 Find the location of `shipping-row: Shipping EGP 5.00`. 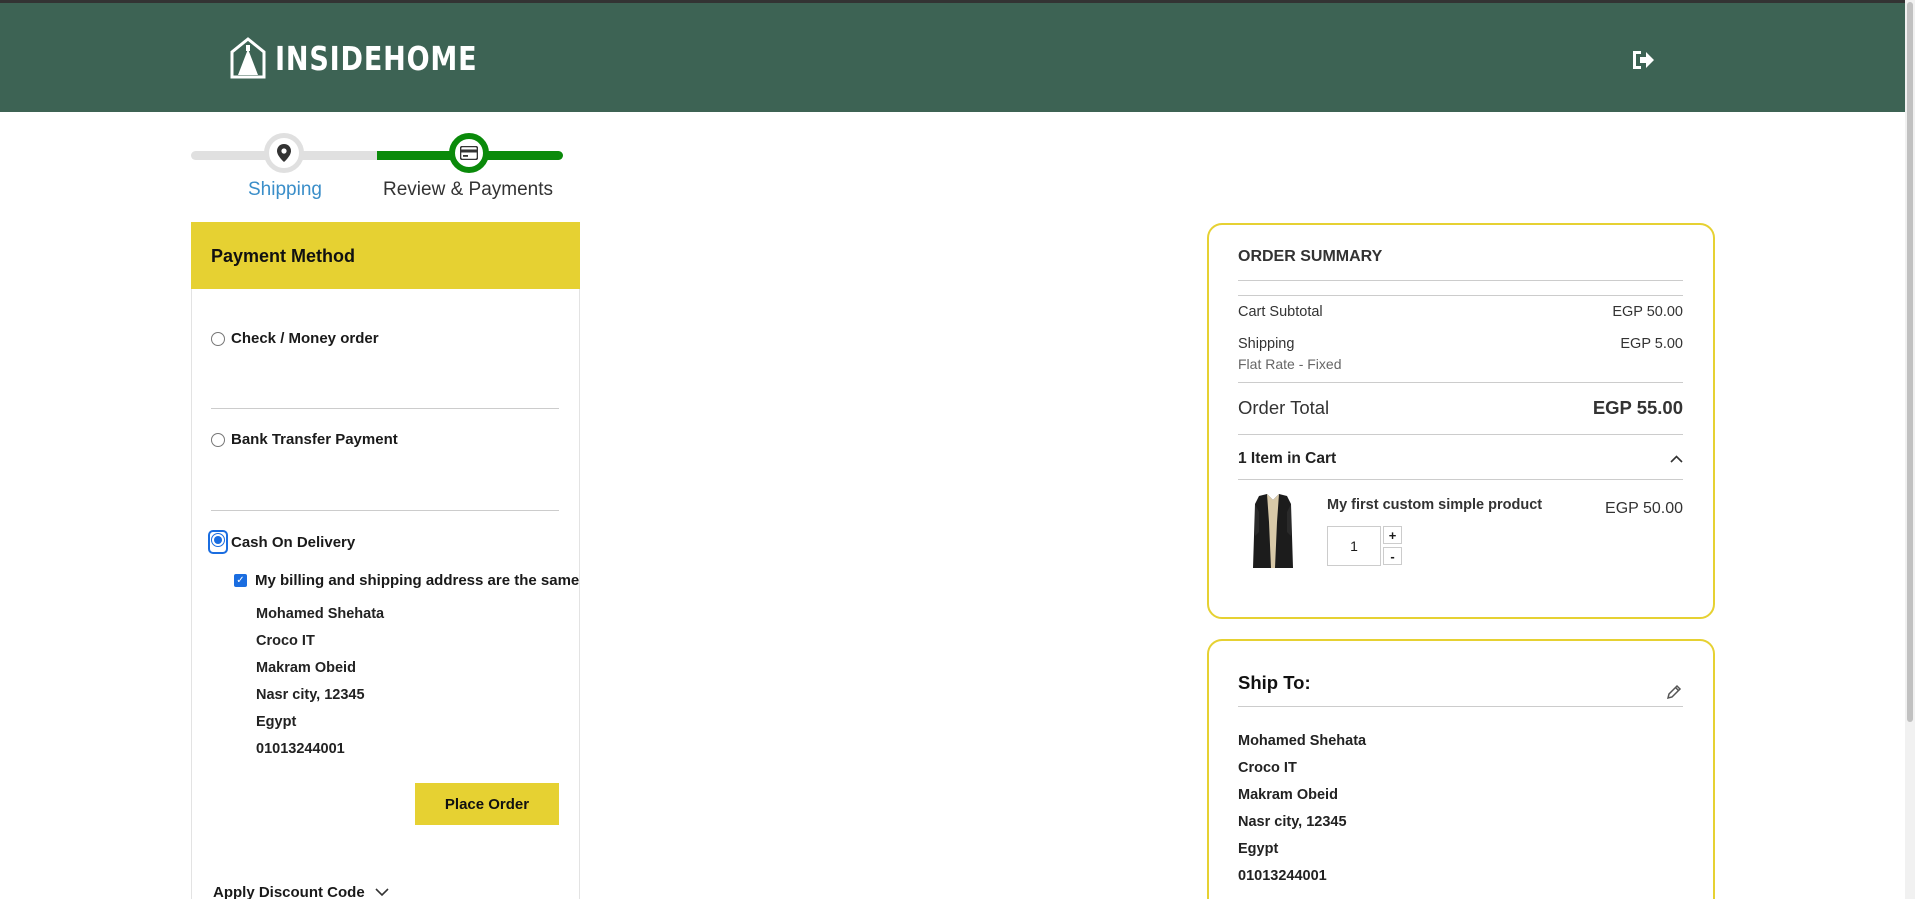

shipping-row: Shipping EGP 5.00 is located at coordinates (1460, 344).